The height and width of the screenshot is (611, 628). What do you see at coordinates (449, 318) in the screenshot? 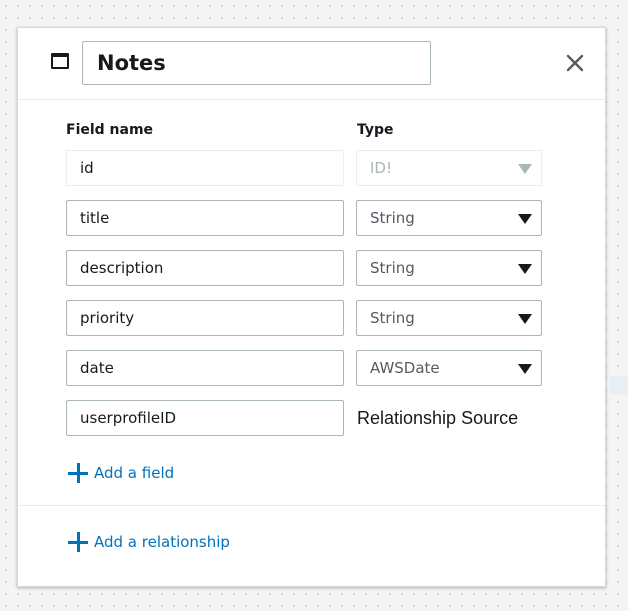
I see `type-select-priority: String` at bounding box center [449, 318].